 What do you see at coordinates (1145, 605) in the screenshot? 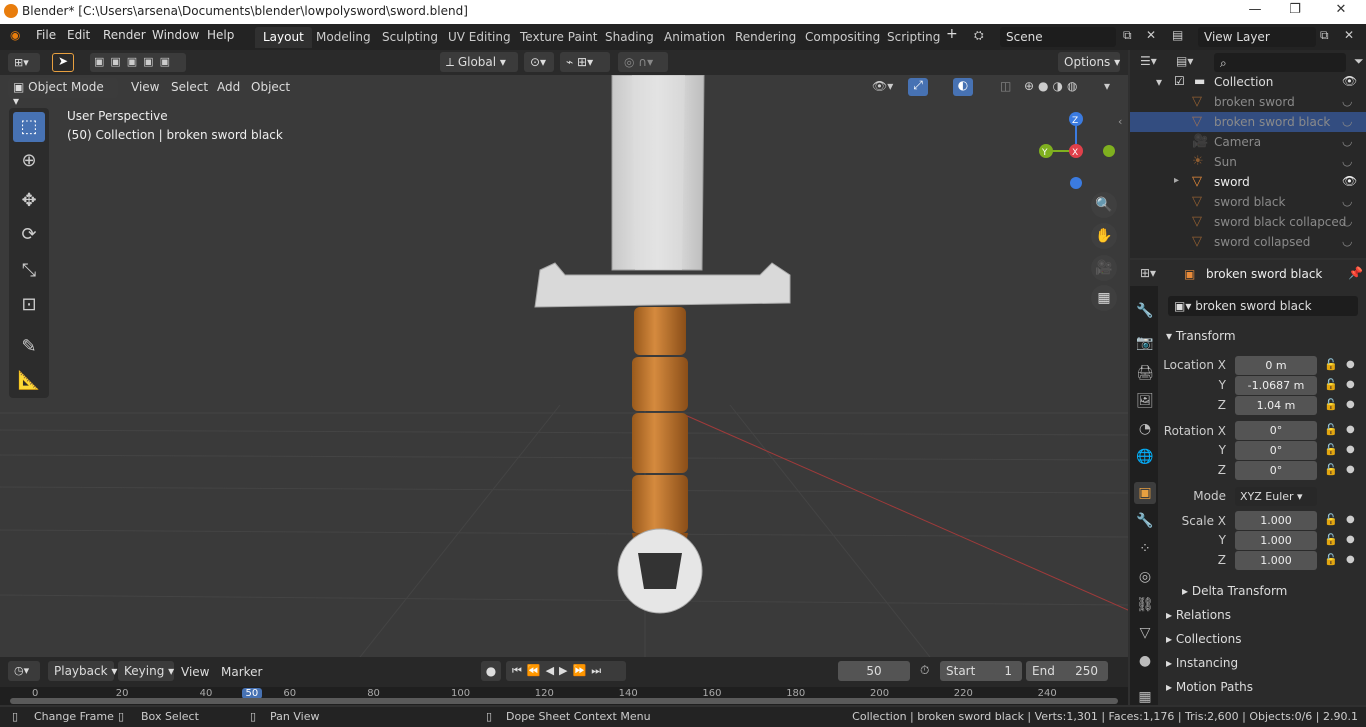
I see `constraints-tab-icon: ⛓` at bounding box center [1145, 605].